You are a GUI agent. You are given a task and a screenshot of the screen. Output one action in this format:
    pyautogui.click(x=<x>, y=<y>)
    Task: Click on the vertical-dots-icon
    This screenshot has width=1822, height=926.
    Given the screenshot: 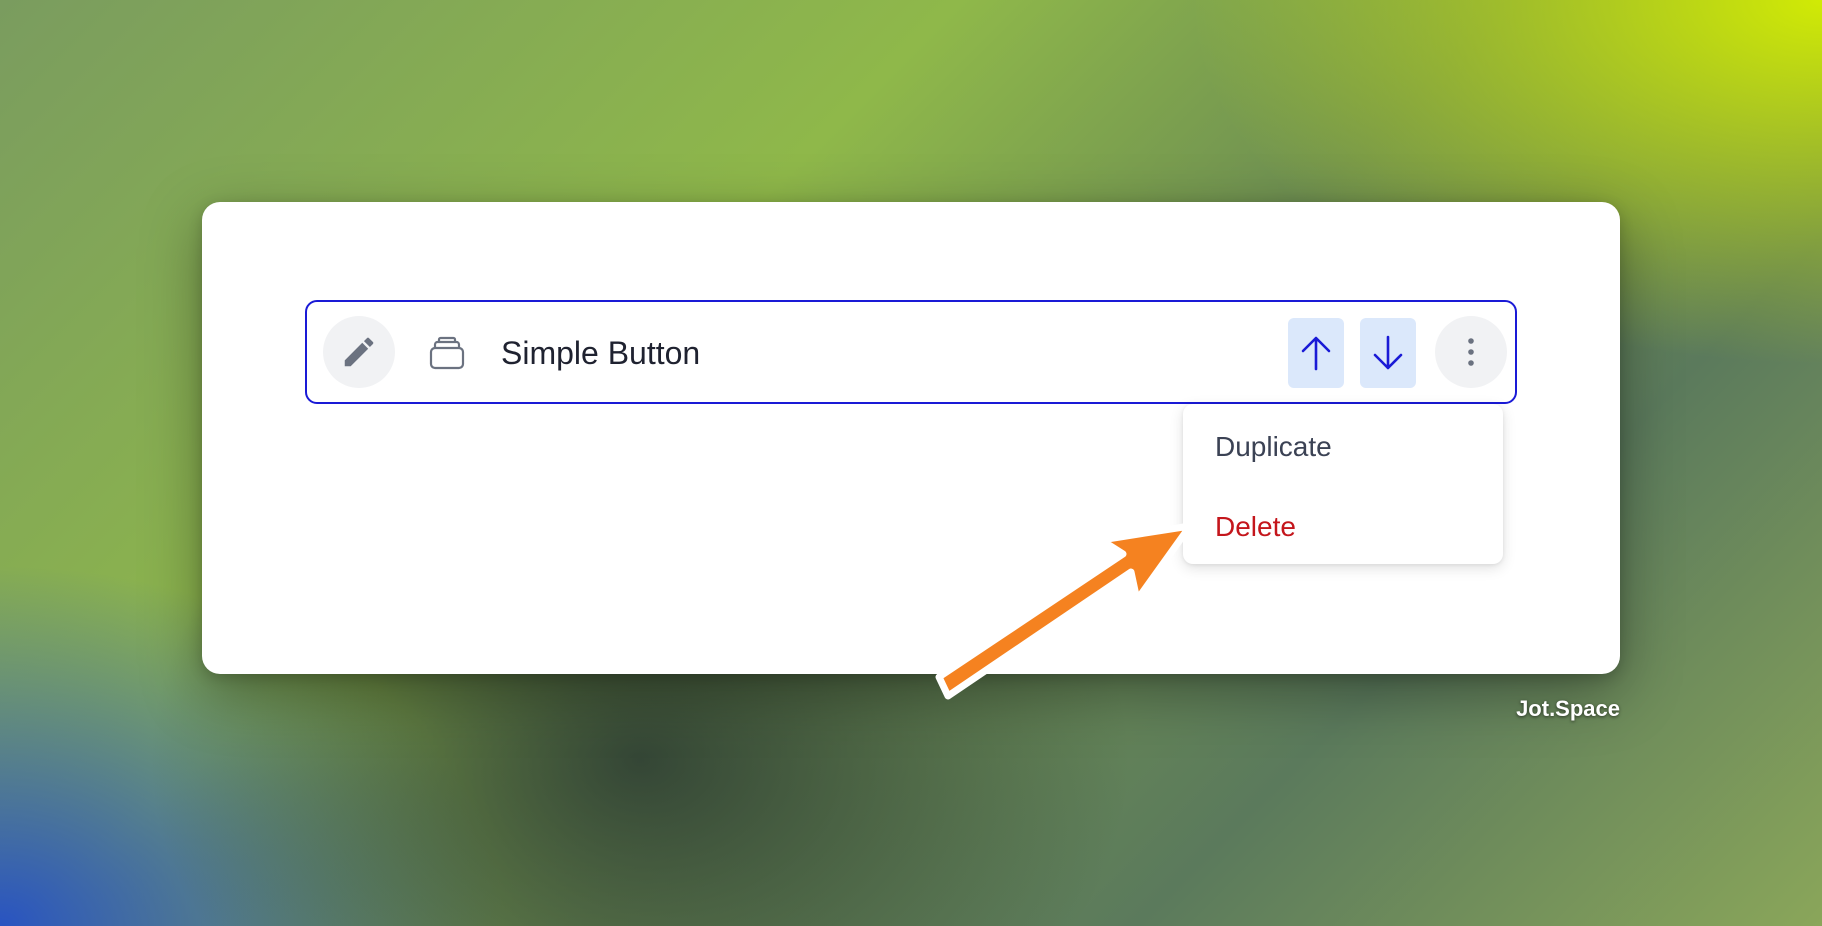 What is the action you would take?
    pyautogui.click(x=1471, y=352)
    